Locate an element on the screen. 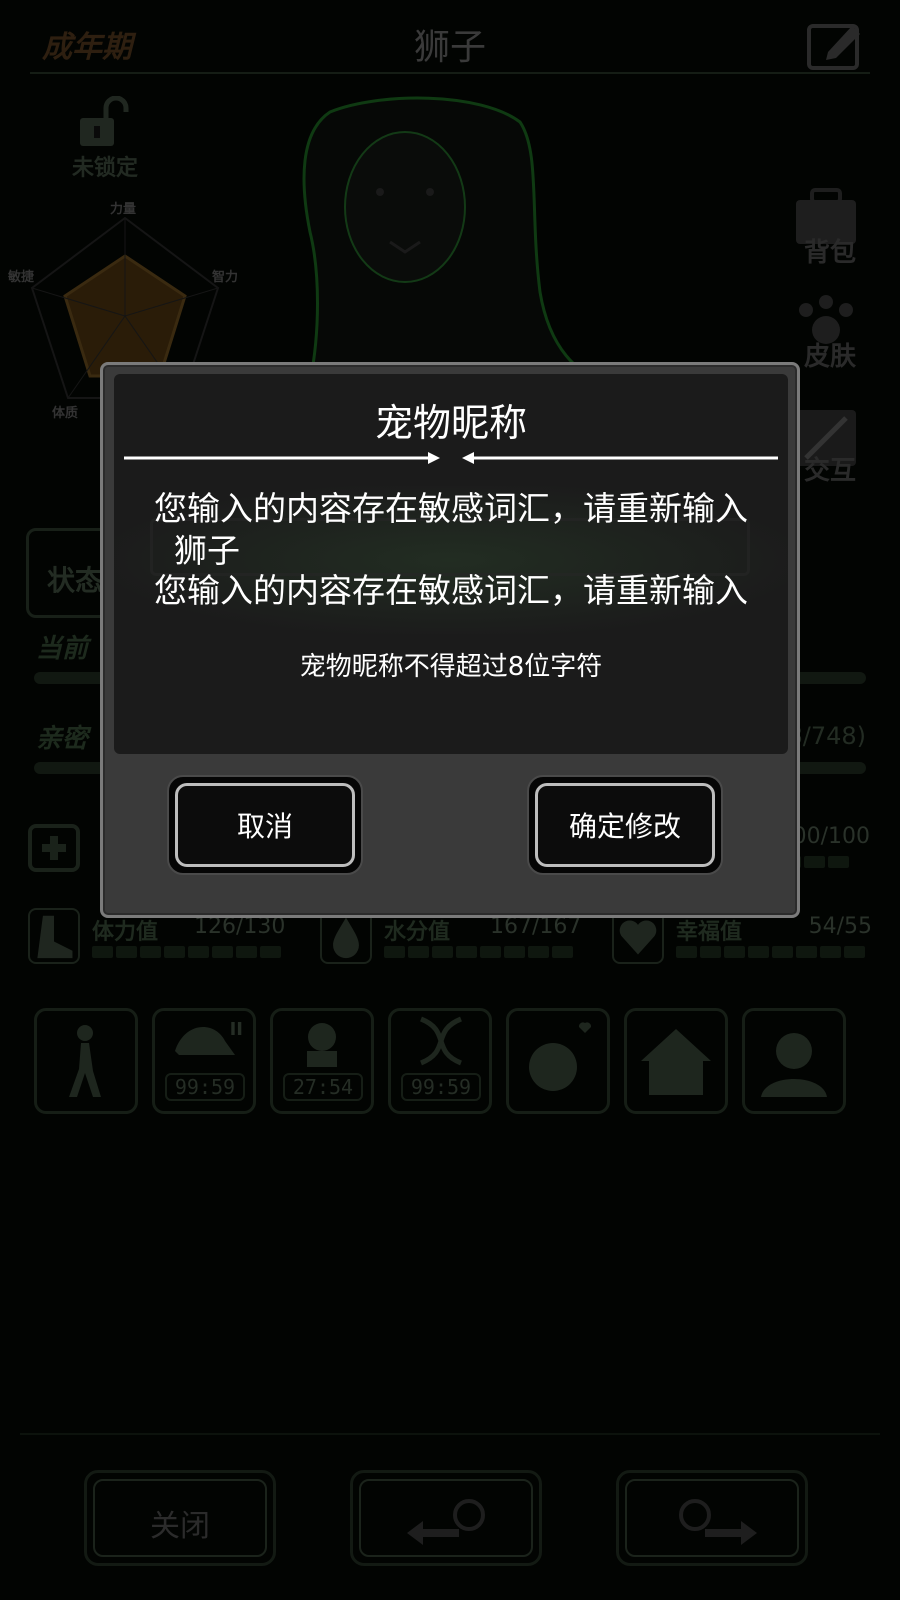 The width and height of the screenshot is (900, 1600). action-skill-row: II 99:59 27:54 99:59 is located at coordinates (451, 1062).